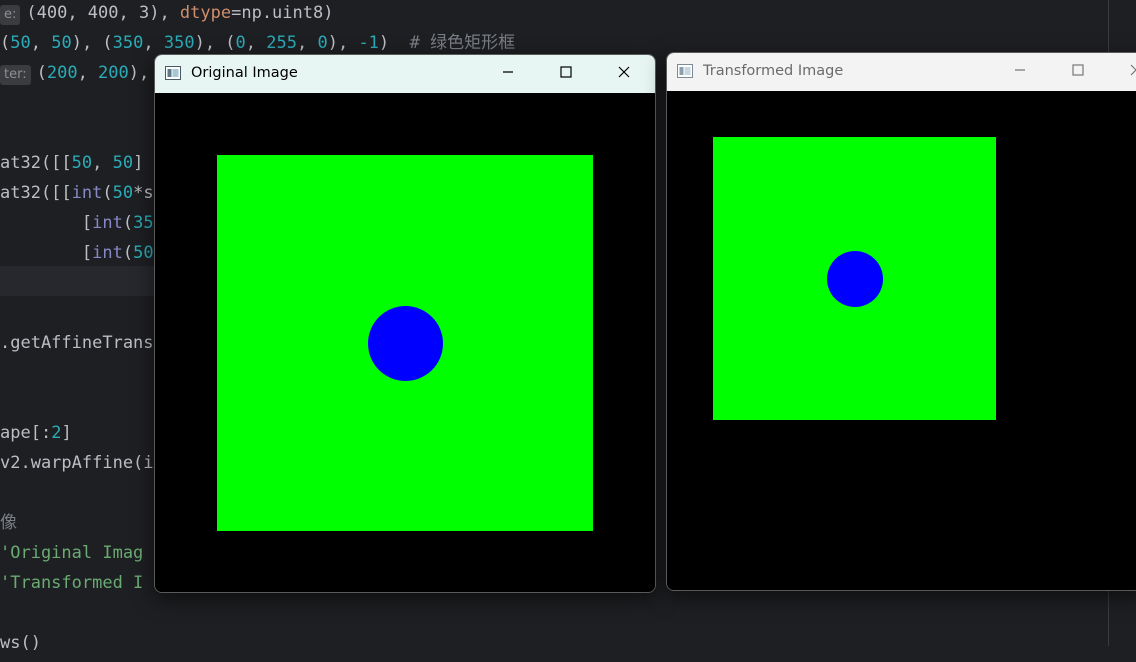 The width and height of the screenshot is (1136, 662). I want to click on inlay-hint: e:, so click(10, 15).